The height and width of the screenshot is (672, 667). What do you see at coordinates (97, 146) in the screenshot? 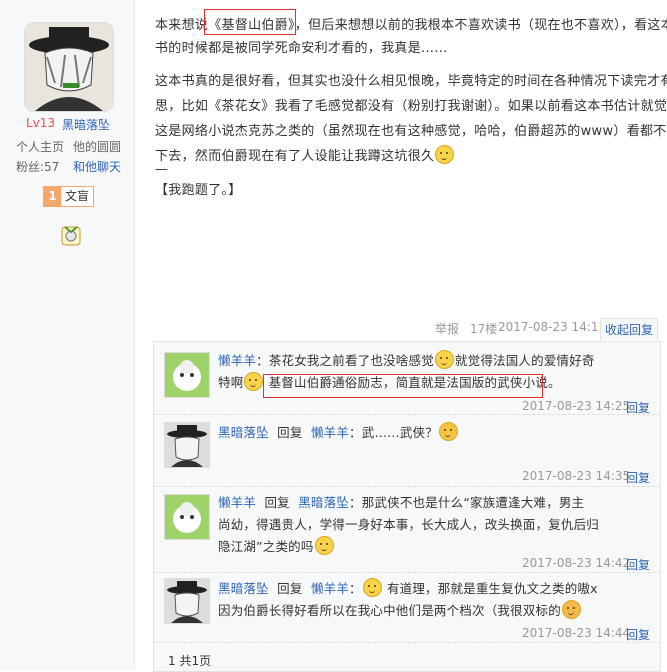
I see `garden-link: 他的圆圆` at bounding box center [97, 146].